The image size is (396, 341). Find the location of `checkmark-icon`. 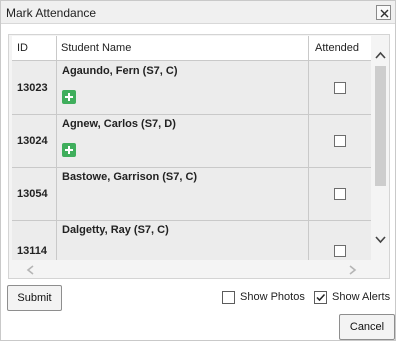

checkmark-icon is located at coordinates (321, 297).